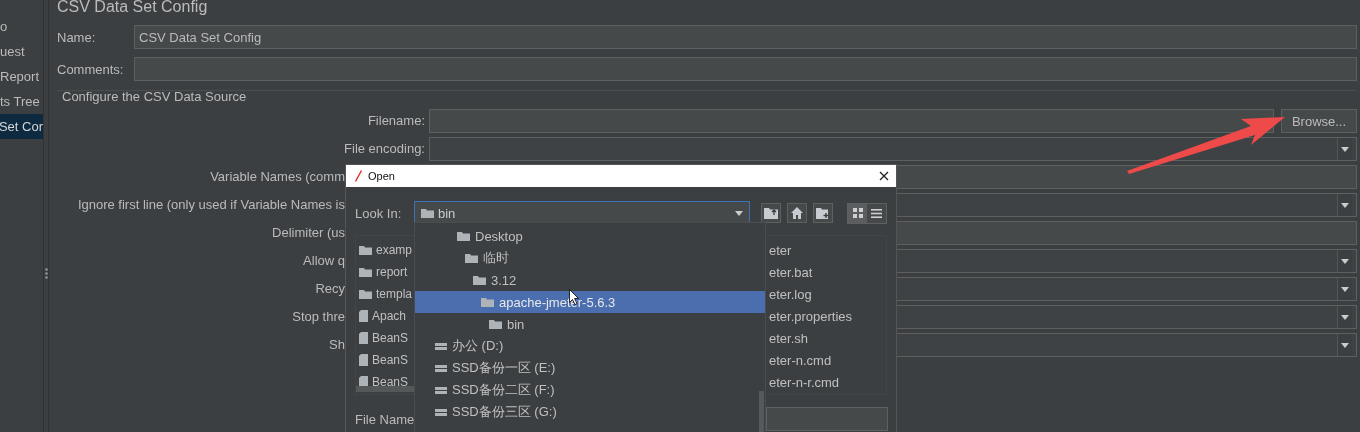 This screenshot has height=432, width=1360. I want to click on field-label: Stop thre, so click(318, 316).